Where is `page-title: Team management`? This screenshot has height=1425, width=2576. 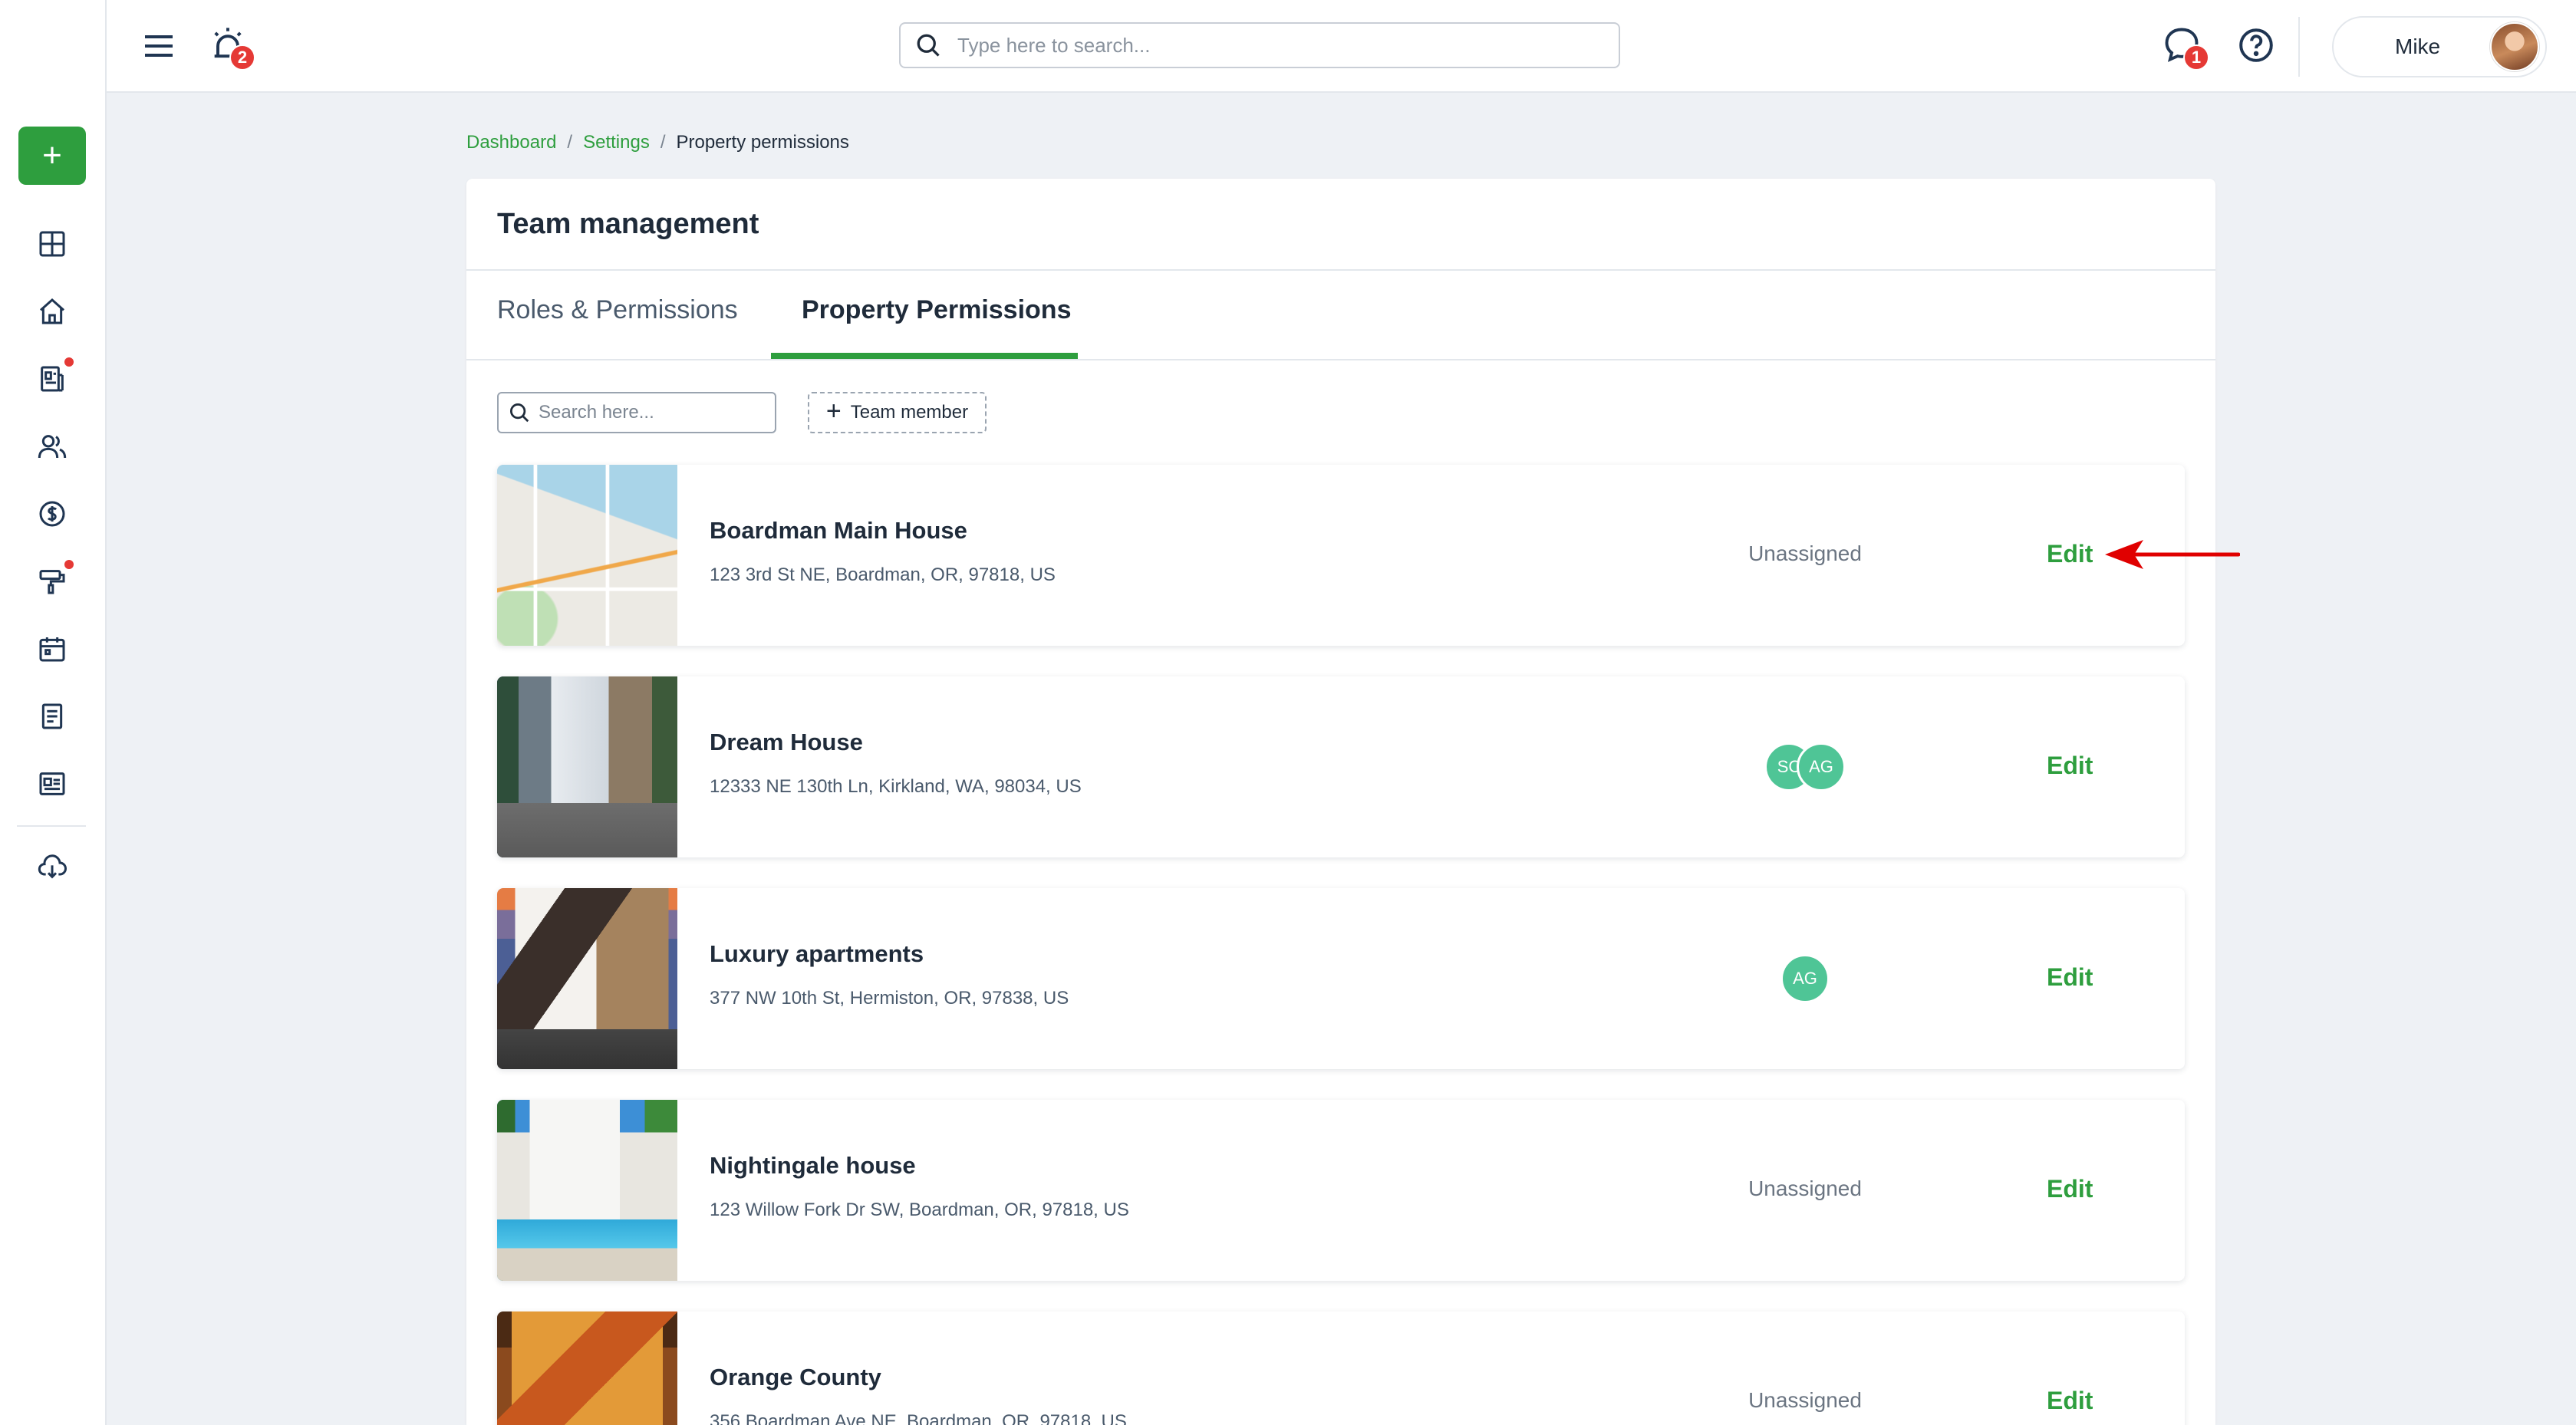 page-title: Team management is located at coordinates (628, 224).